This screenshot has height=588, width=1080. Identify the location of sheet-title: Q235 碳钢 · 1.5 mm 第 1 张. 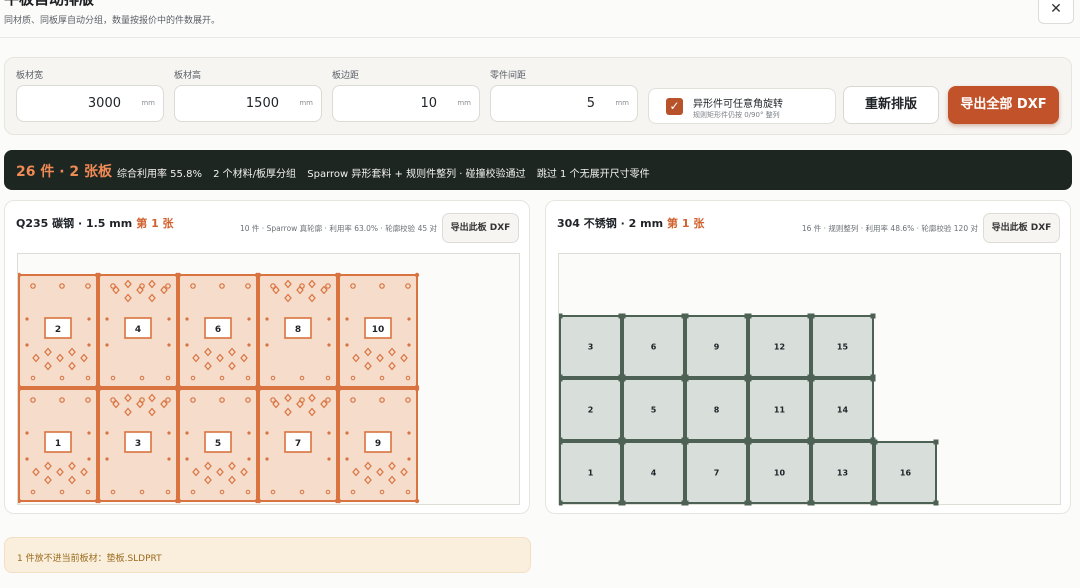
(95, 223).